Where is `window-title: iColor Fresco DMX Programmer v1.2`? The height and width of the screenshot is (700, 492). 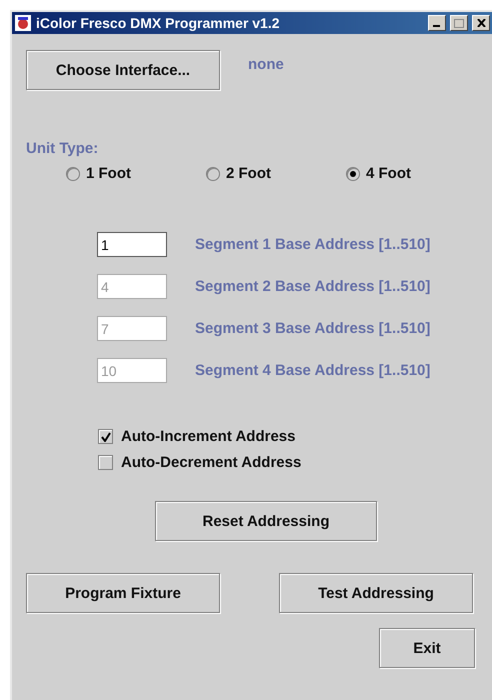
window-title: iColor Fresco DMX Programmer v1.2 is located at coordinates (158, 23).